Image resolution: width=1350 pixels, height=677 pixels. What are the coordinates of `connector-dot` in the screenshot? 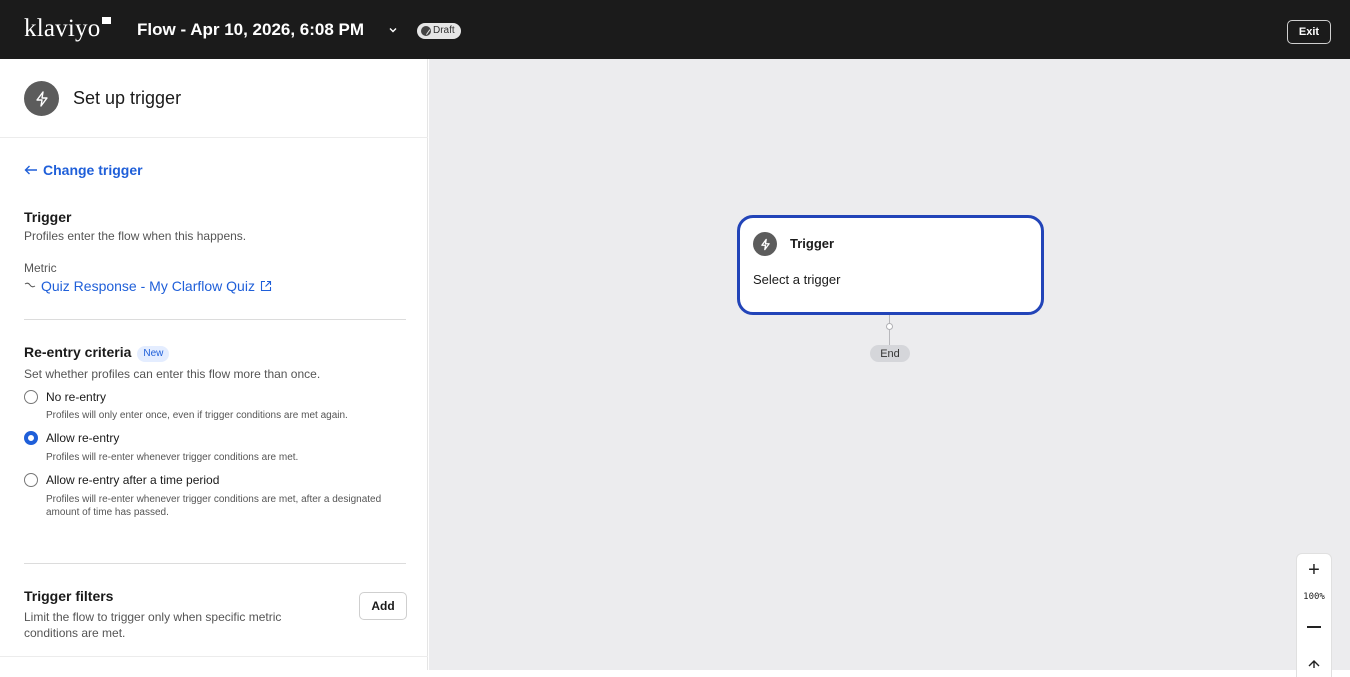 It's located at (889, 326).